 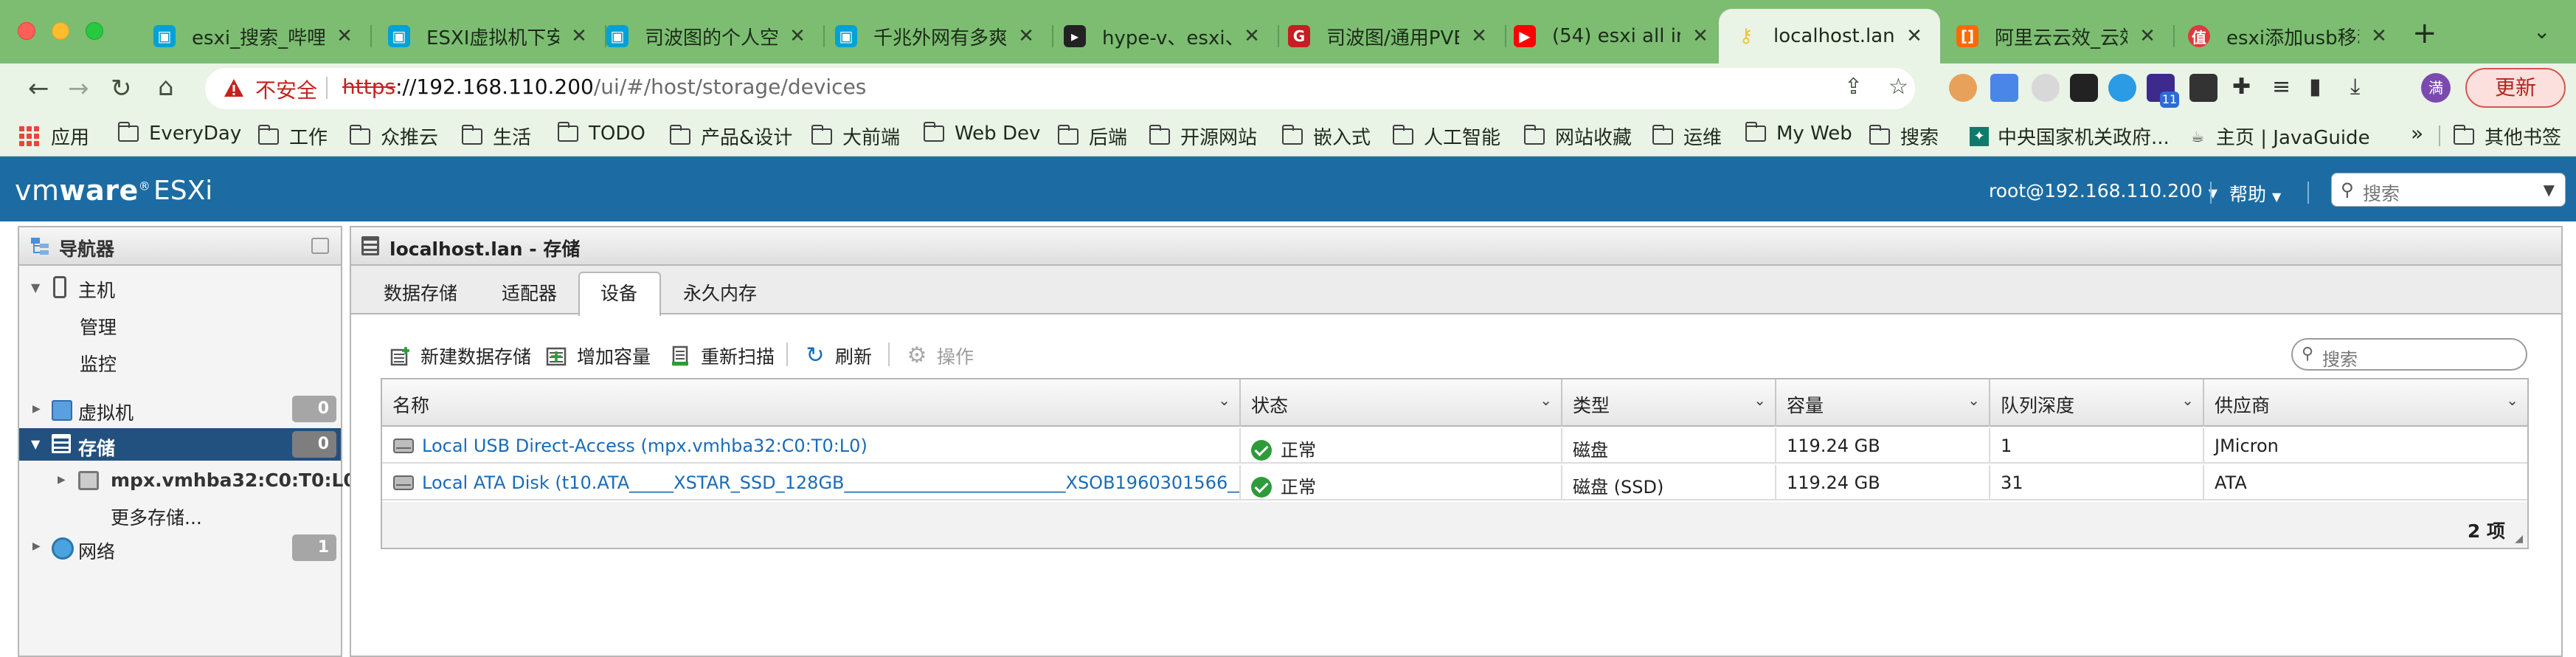 What do you see at coordinates (2097, 403) in the screenshot?
I see `column-header-queue-depth: 队列深度 ⌄` at bounding box center [2097, 403].